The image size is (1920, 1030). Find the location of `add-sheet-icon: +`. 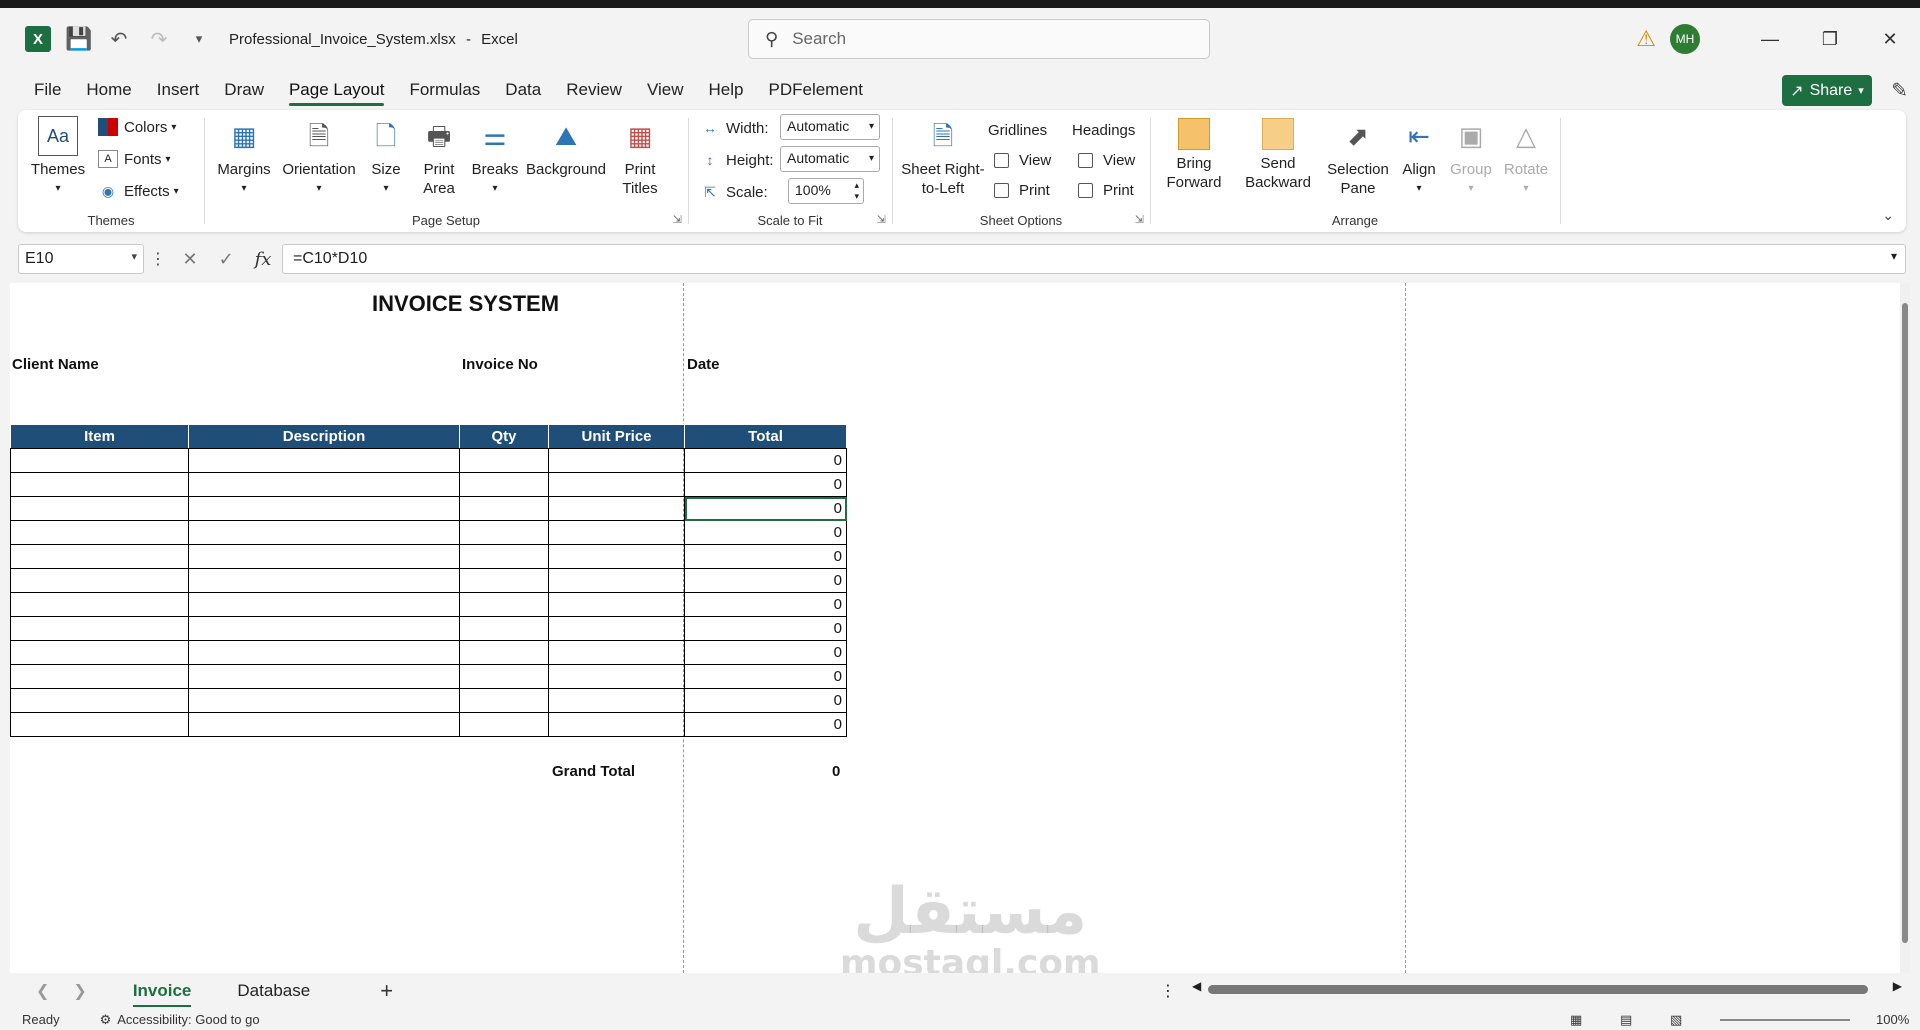

add-sheet-icon: + is located at coordinates (386, 991).